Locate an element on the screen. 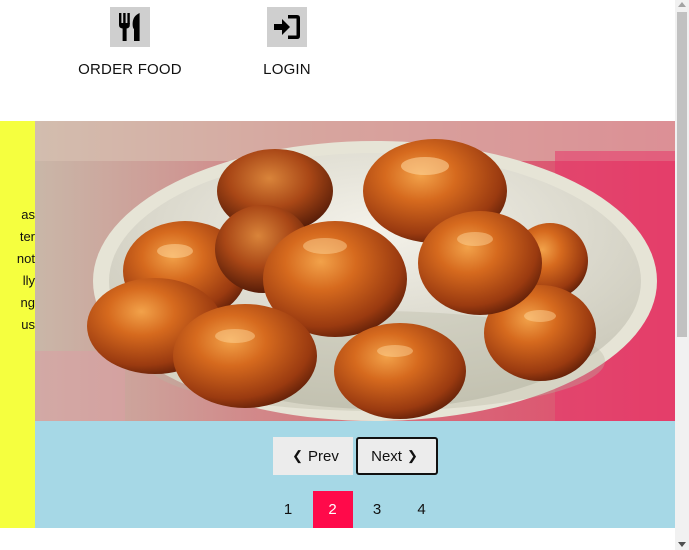 The width and height of the screenshot is (689, 550). next-button-label: Next is located at coordinates (386, 456).